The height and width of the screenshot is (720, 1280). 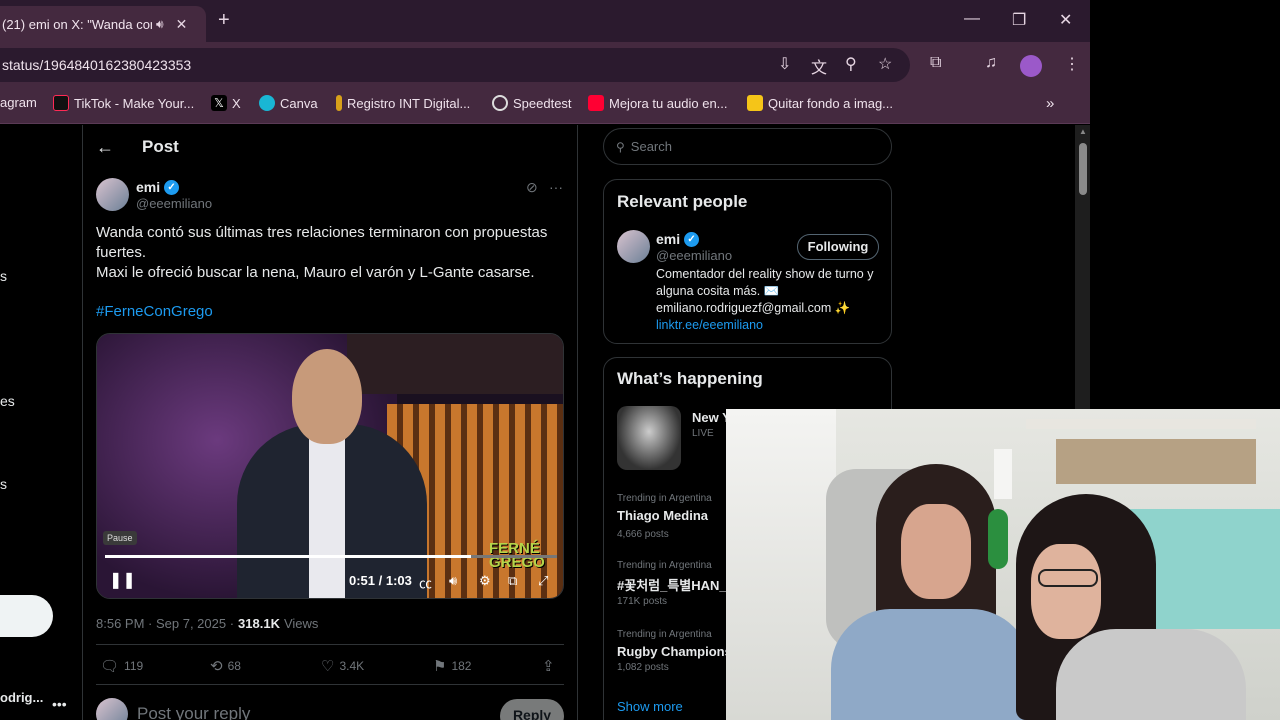 I want to click on reply-icon: 🗨︎, so click(x=110, y=666).